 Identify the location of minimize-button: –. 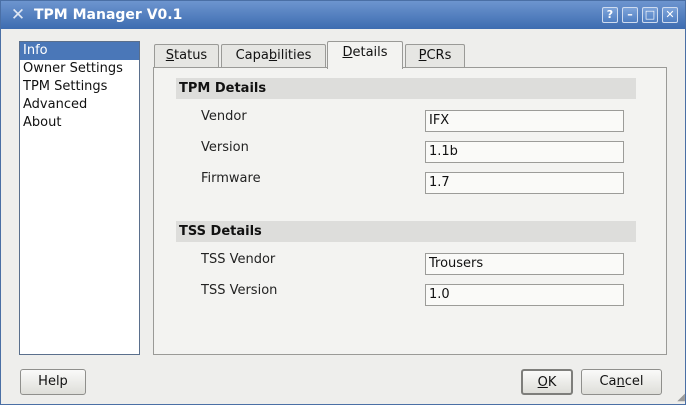
(630, 15).